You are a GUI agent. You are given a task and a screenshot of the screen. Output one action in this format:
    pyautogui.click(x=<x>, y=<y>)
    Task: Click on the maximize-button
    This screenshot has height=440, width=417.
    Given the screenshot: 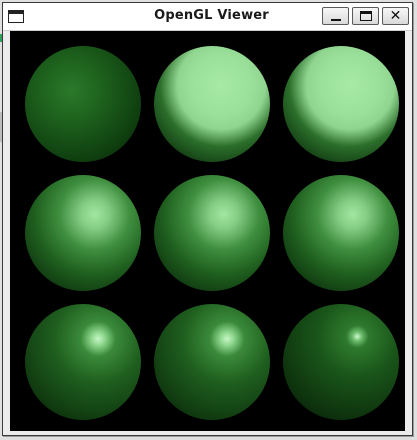 What is the action you would take?
    pyautogui.click(x=365, y=16)
    